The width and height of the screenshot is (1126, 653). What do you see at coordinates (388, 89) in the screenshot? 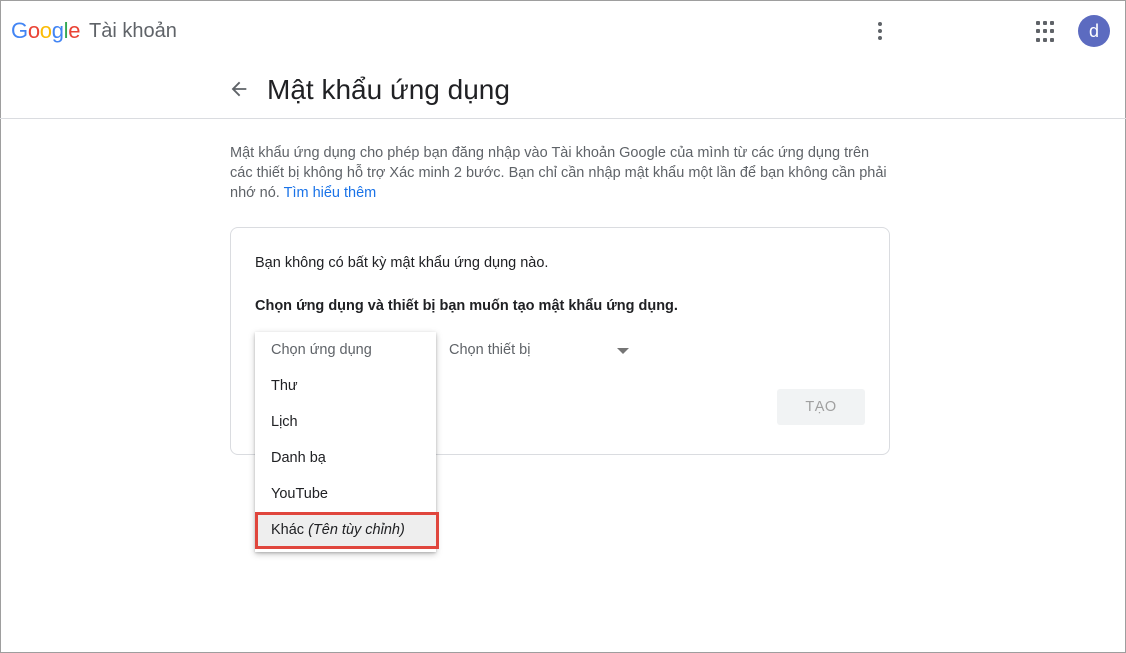
I see `page-title: Mật khẩu ứng dụng` at bounding box center [388, 89].